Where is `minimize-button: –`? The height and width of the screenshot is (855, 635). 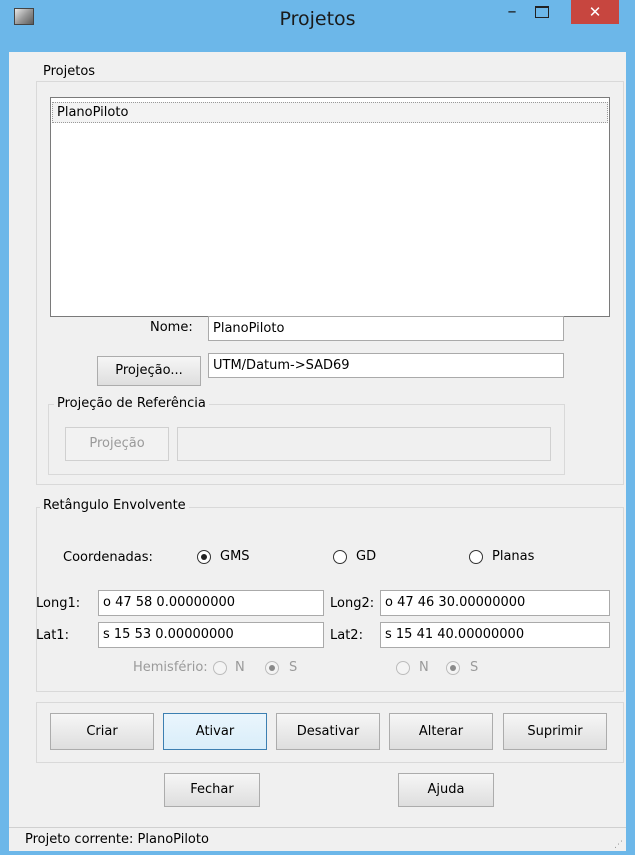 minimize-button: – is located at coordinates (512, 12).